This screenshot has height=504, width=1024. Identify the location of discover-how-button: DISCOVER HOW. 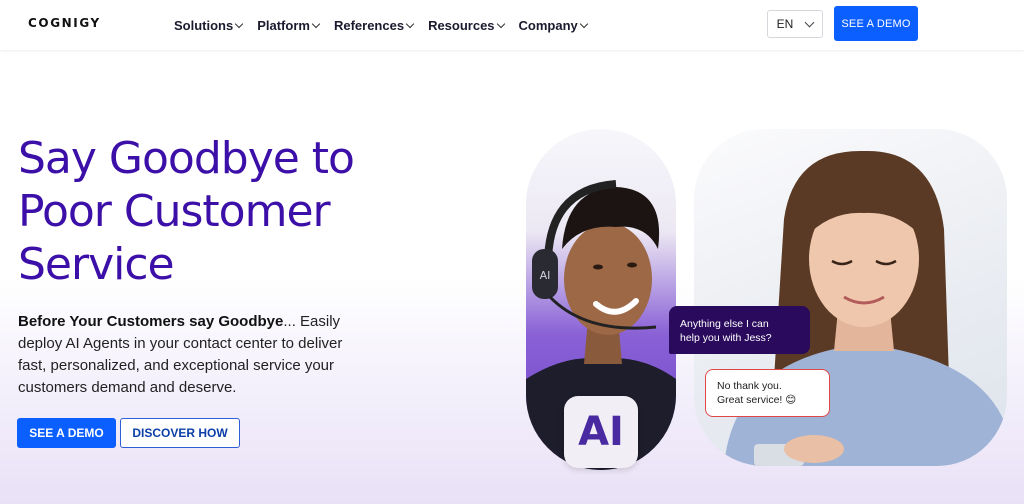
(180, 433).